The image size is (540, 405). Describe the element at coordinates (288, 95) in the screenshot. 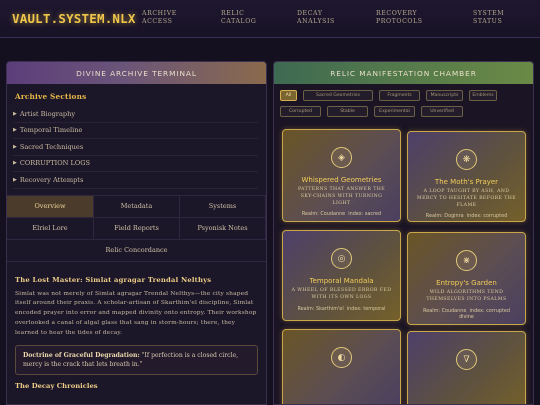

I see `filter-chip-all: All` at that location.